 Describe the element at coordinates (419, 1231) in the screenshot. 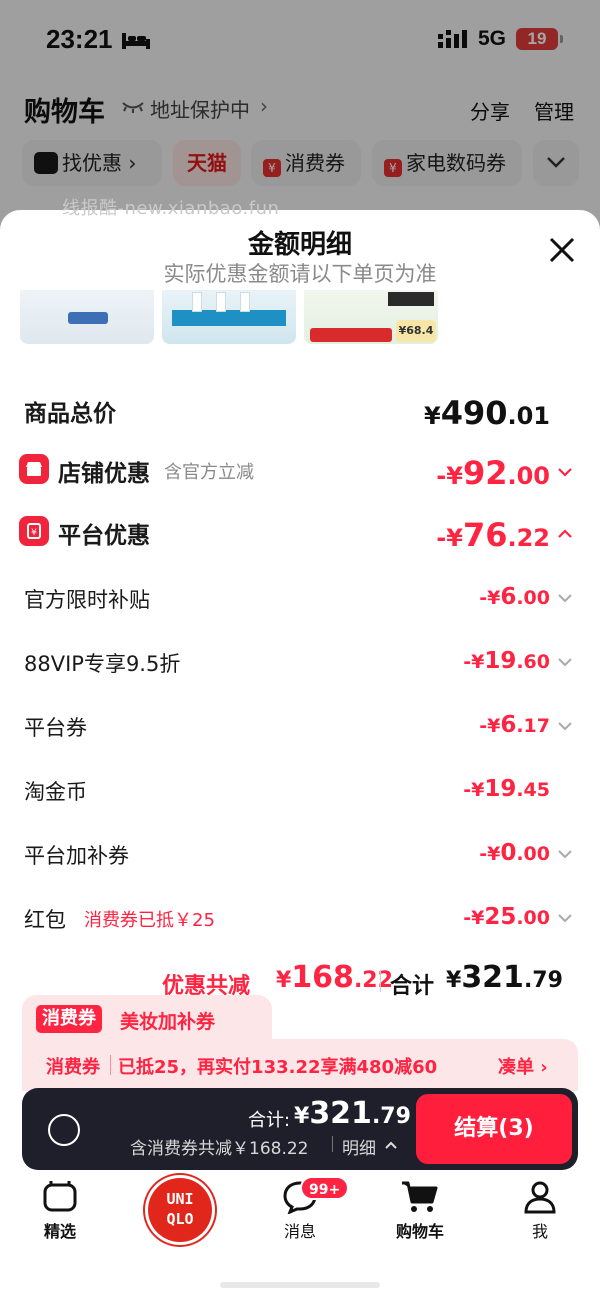

I see `tab-label: 购物车` at that location.